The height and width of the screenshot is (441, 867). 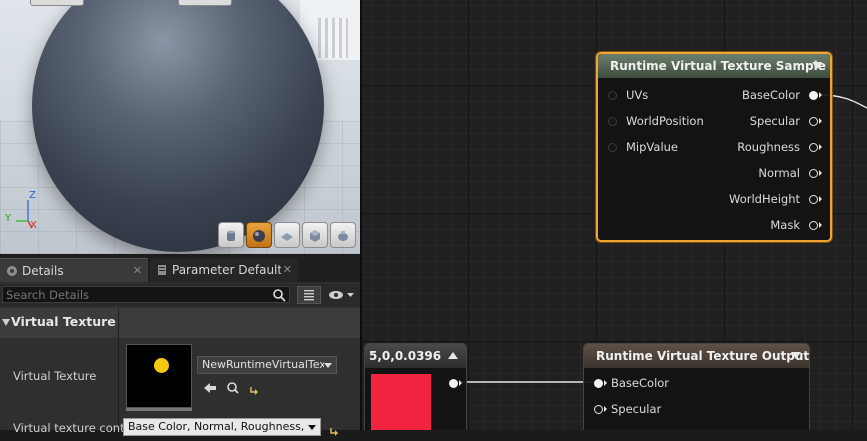 What do you see at coordinates (279, 294) in the screenshot?
I see `search-icon` at bounding box center [279, 294].